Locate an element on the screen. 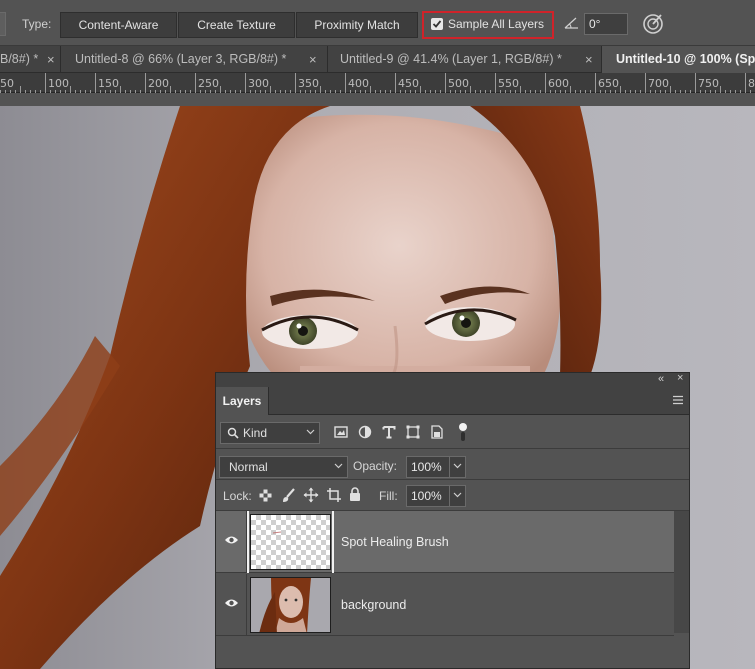  opacity-input: 100% is located at coordinates (436, 467).